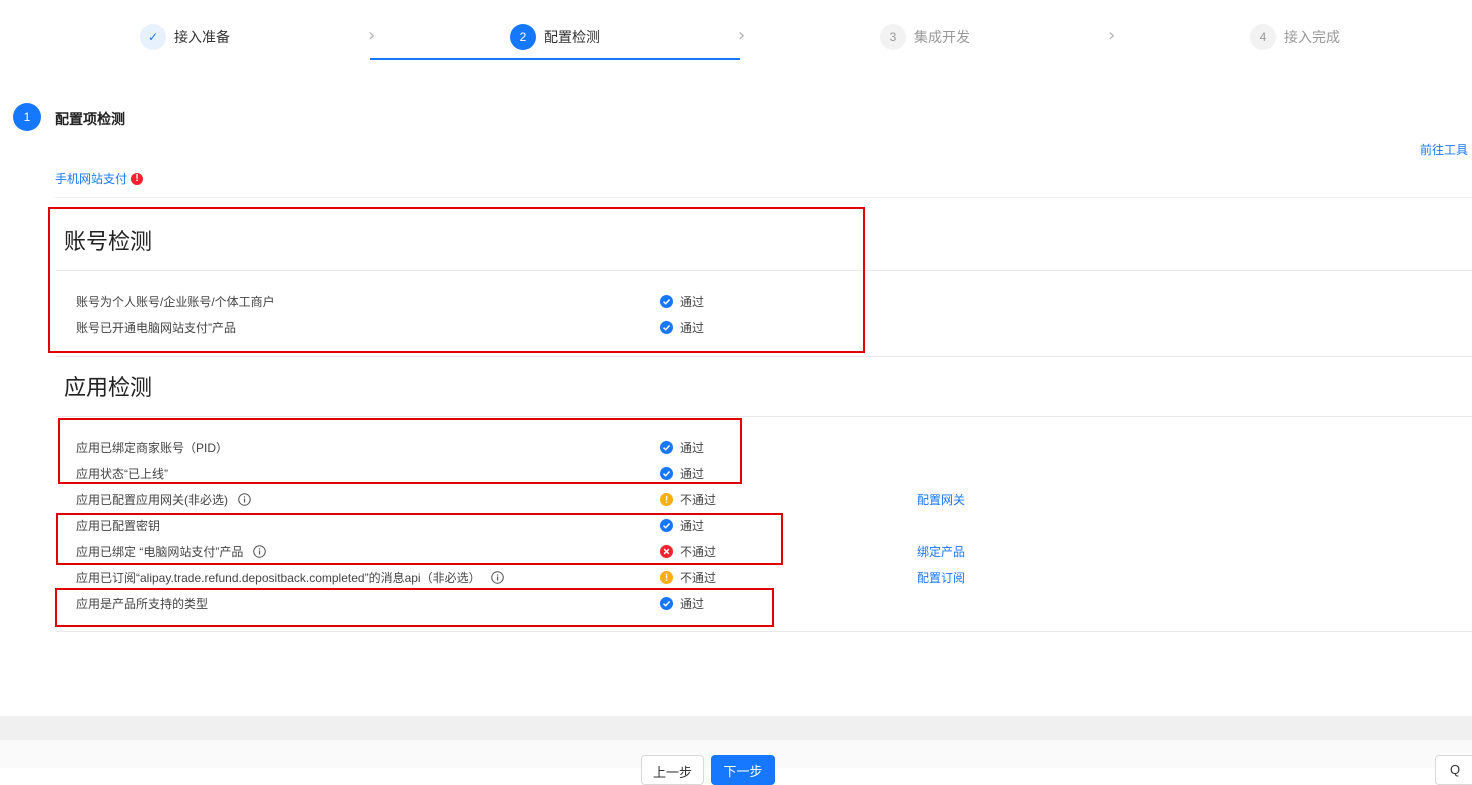 Image resolution: width=1472 pixels, height=785 pixels. What do you see at coordinates (736, 728) in the screenshot?
I see `footer-band` at bounding box center [736, 728].